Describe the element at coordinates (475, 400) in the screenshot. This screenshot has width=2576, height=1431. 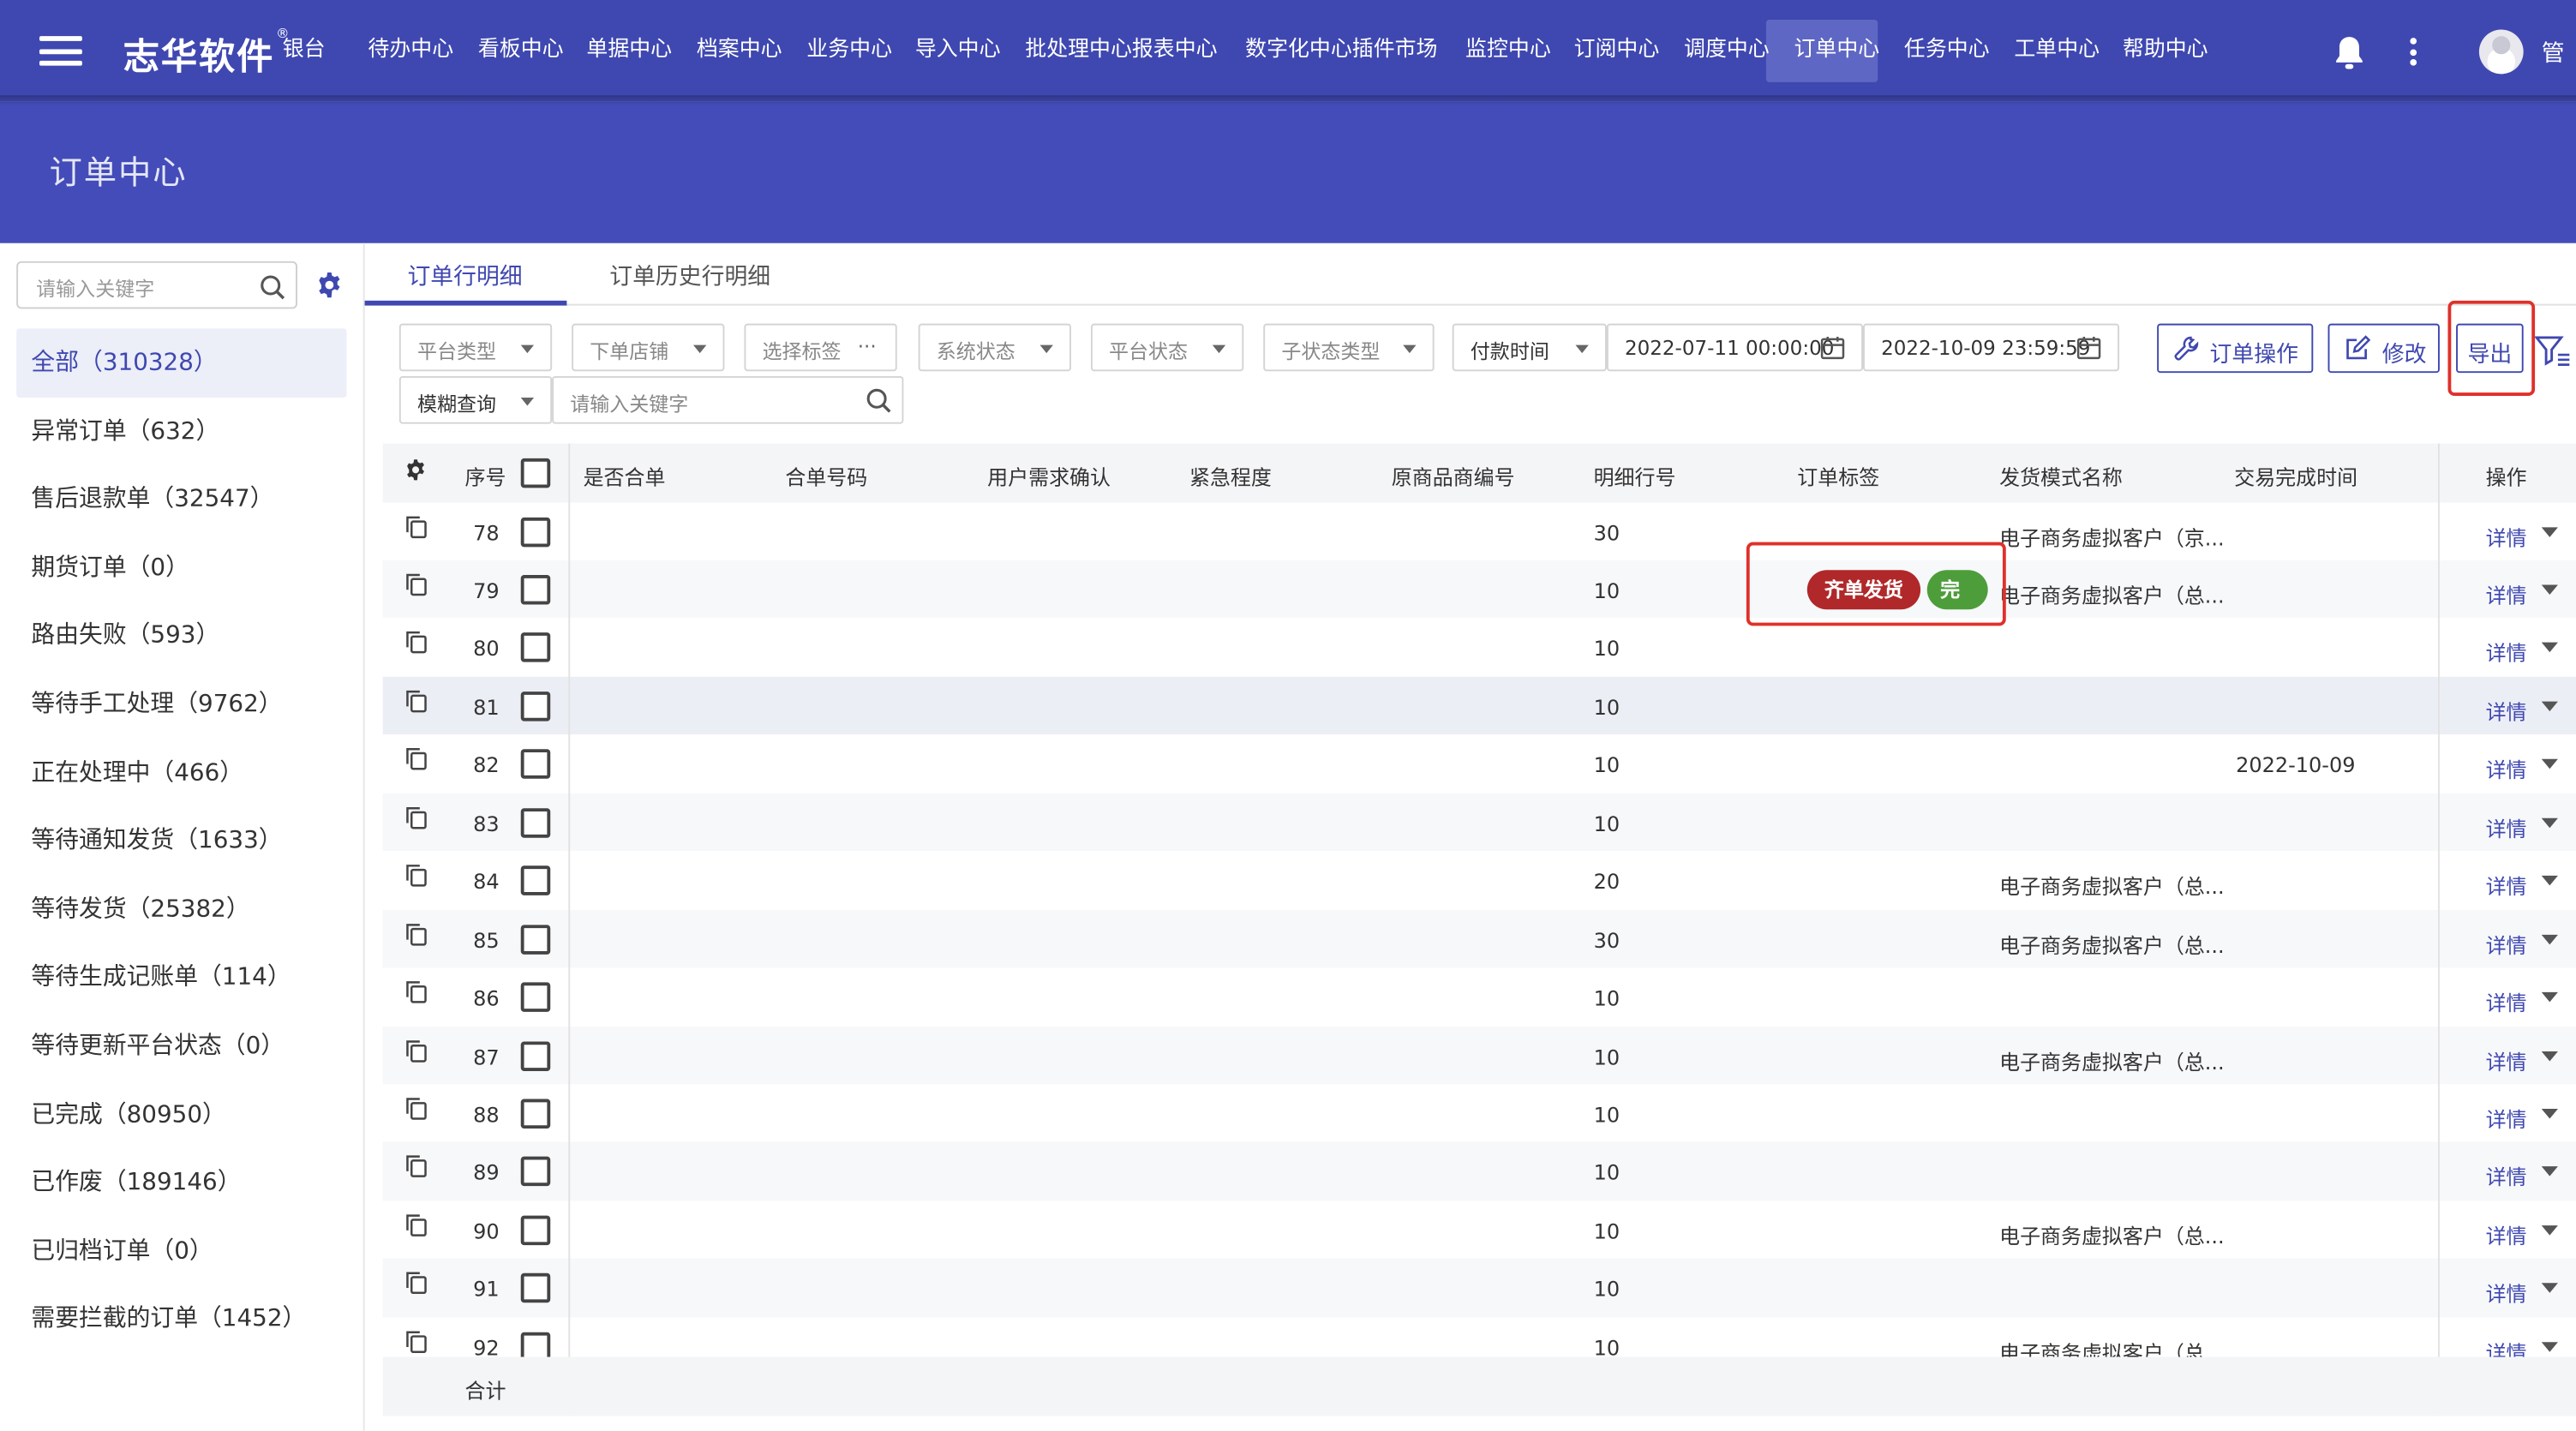
I see `fuzzy-query-select: 模糊查询` at that location.